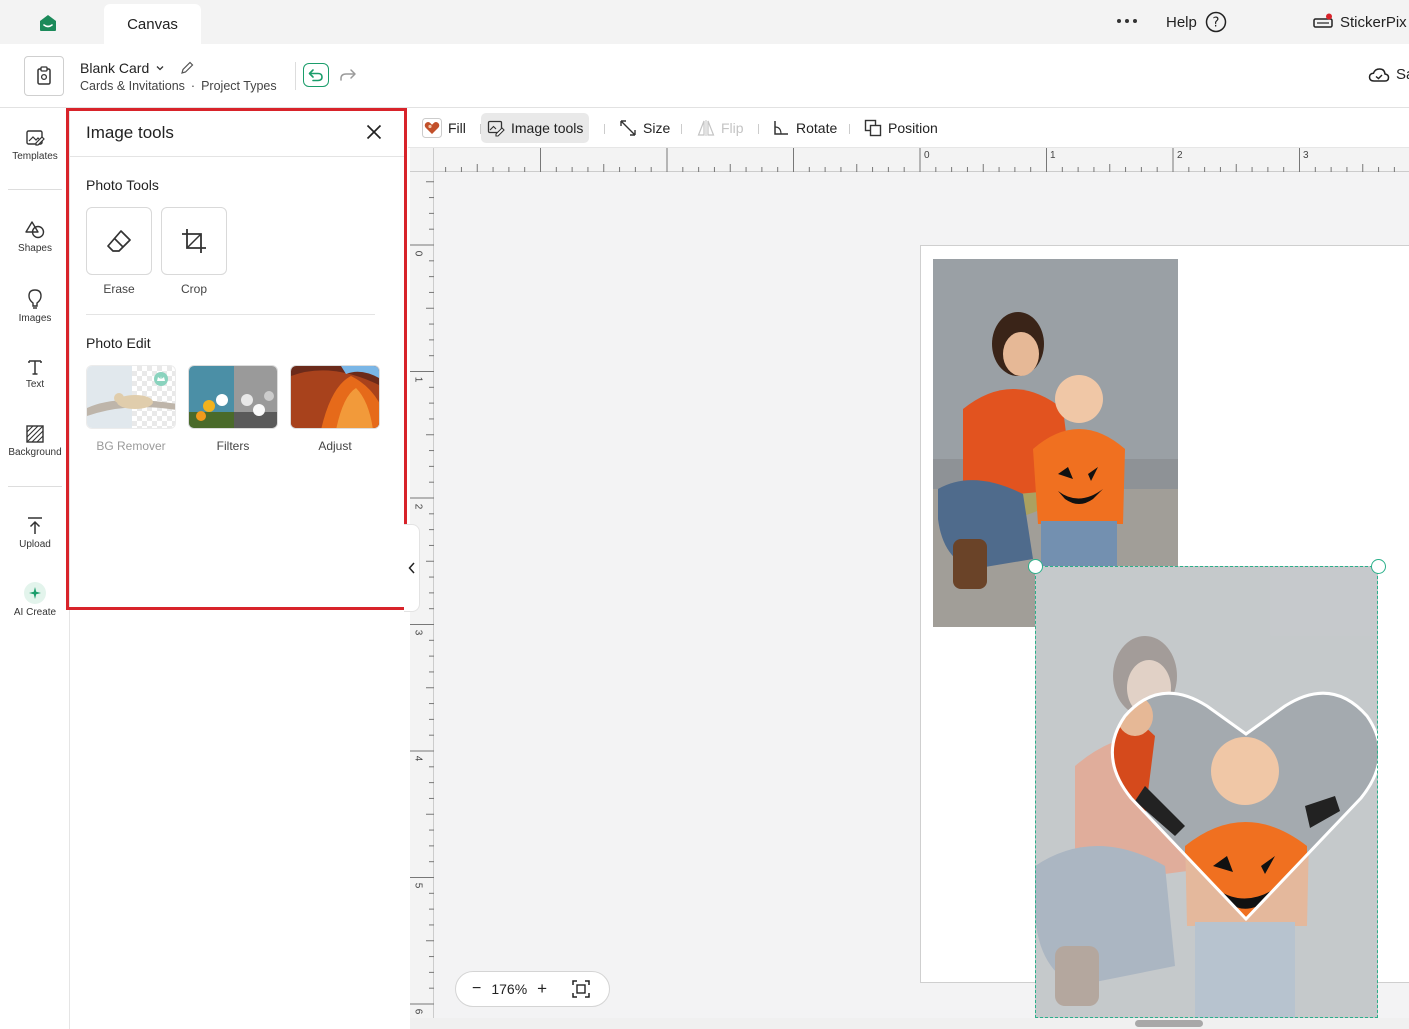 The image size is (1409, 1029). Describe the element at coordinates (457, 128) in the screenshot. I see `fill-label: Fill` at that location.